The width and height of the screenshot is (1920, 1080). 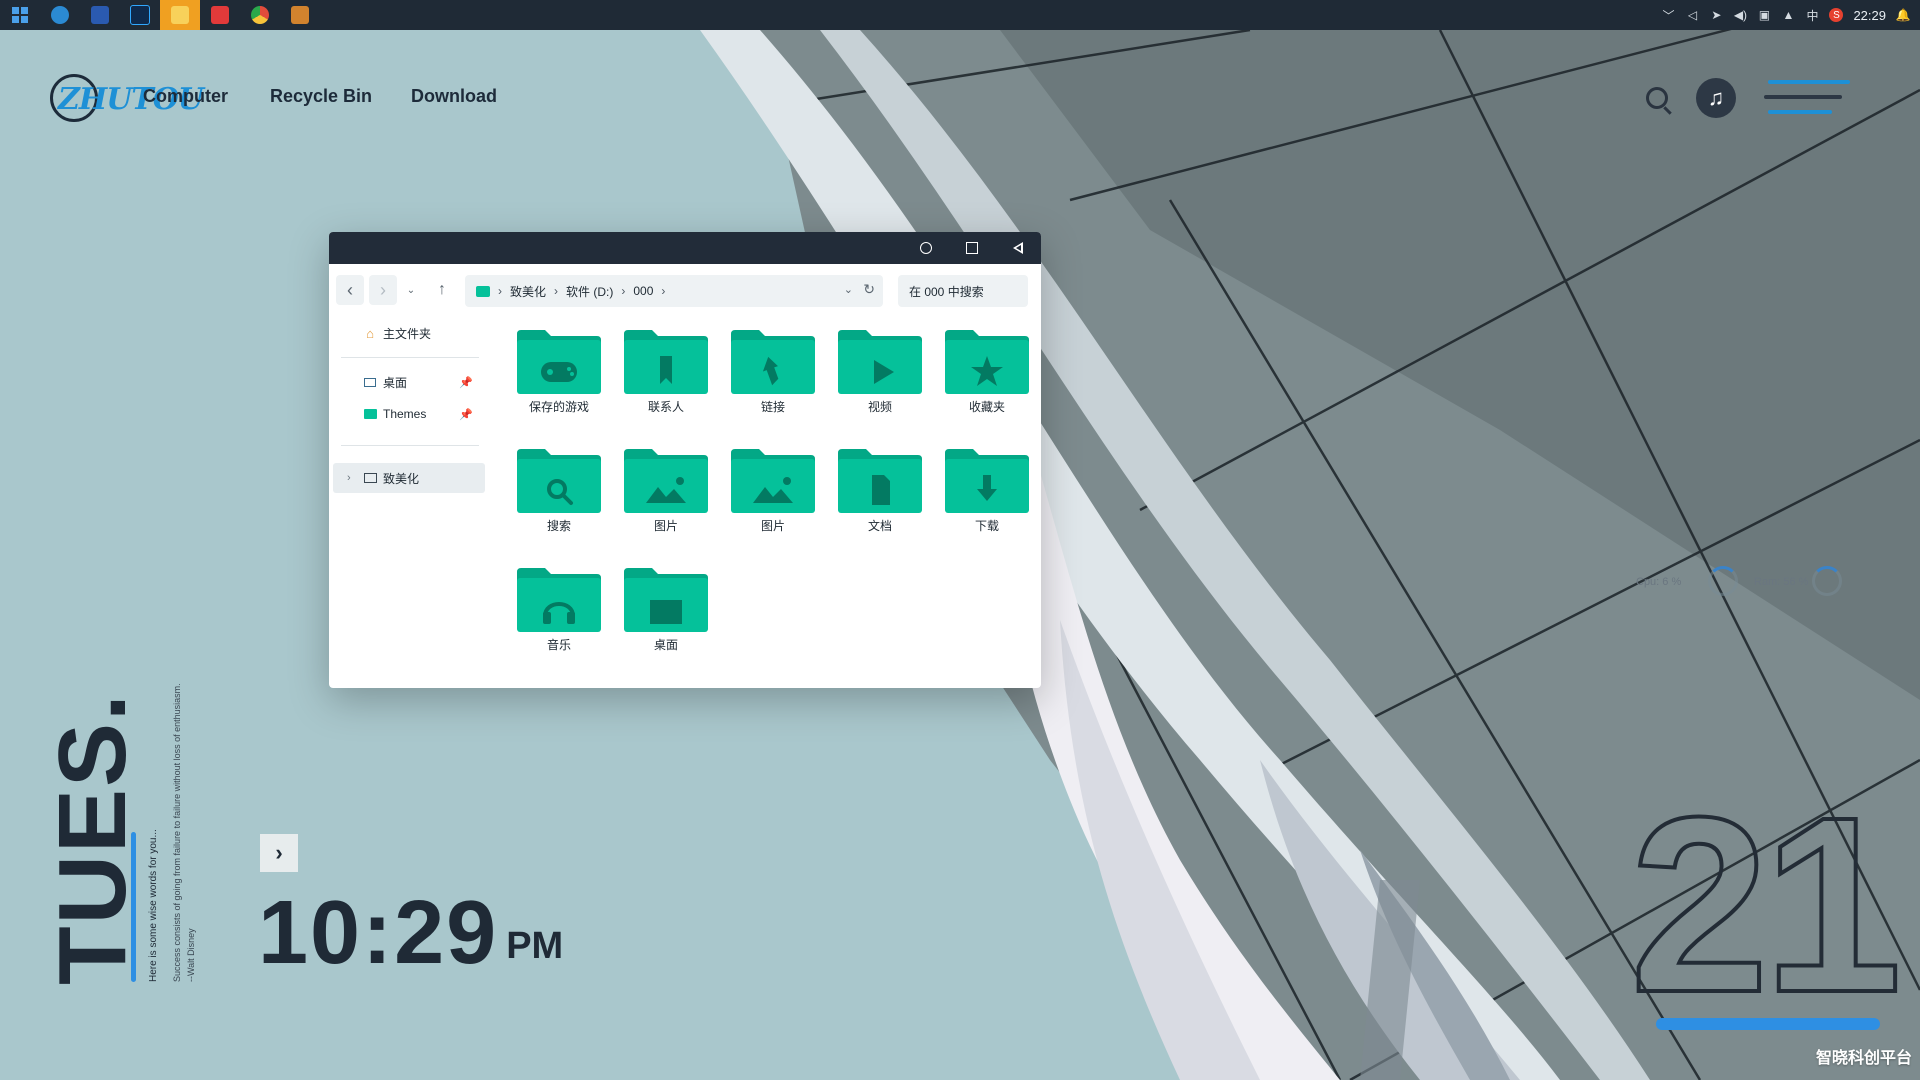 I want to click on ram-label: Ram: 56 %, so click(x=1781, y=582).